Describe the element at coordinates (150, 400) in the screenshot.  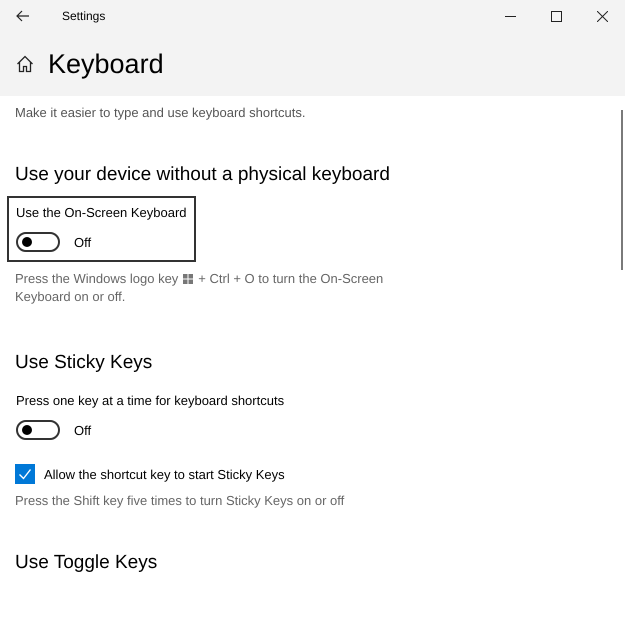
I see `setting-label: Press one key at a time for keyboard shortcuts` at that location.